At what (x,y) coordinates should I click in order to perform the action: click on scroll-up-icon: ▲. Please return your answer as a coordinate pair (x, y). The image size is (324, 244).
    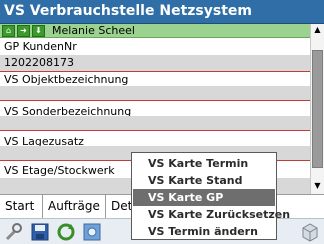
    Looking at the image, I should click on (317, 30).